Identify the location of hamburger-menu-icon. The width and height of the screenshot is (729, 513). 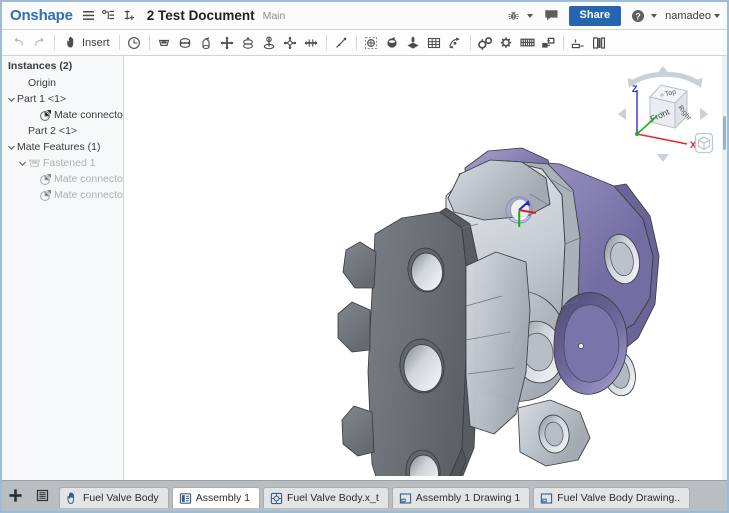
(89, 16).